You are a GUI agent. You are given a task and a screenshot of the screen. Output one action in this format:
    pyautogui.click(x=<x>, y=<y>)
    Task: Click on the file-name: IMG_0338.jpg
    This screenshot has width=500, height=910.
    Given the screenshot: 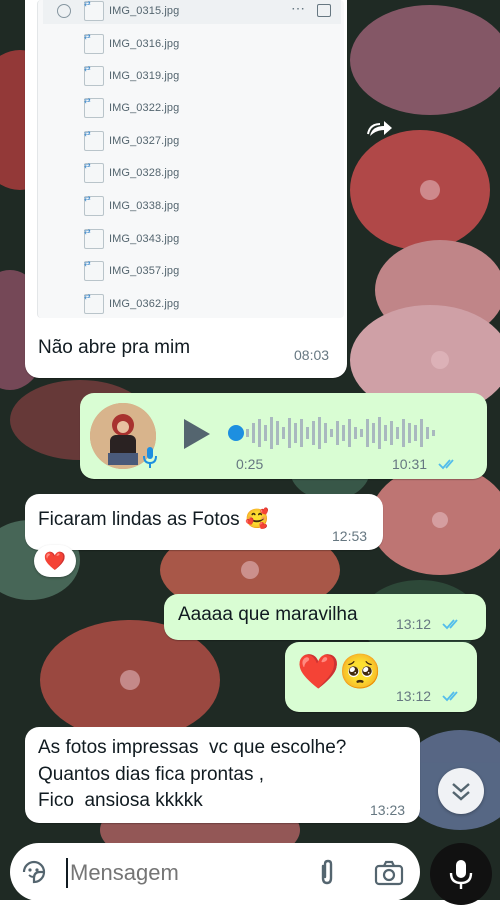 What is the action you would take?
    pyautogui.click(x=144, y=206)
    